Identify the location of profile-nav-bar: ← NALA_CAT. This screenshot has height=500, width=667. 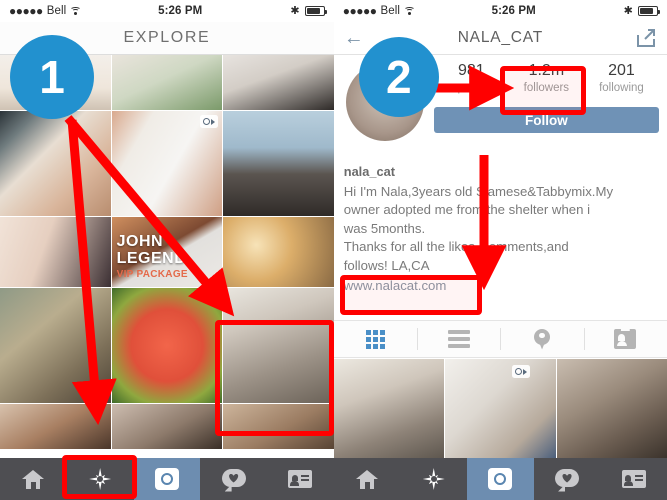
(500, 38).